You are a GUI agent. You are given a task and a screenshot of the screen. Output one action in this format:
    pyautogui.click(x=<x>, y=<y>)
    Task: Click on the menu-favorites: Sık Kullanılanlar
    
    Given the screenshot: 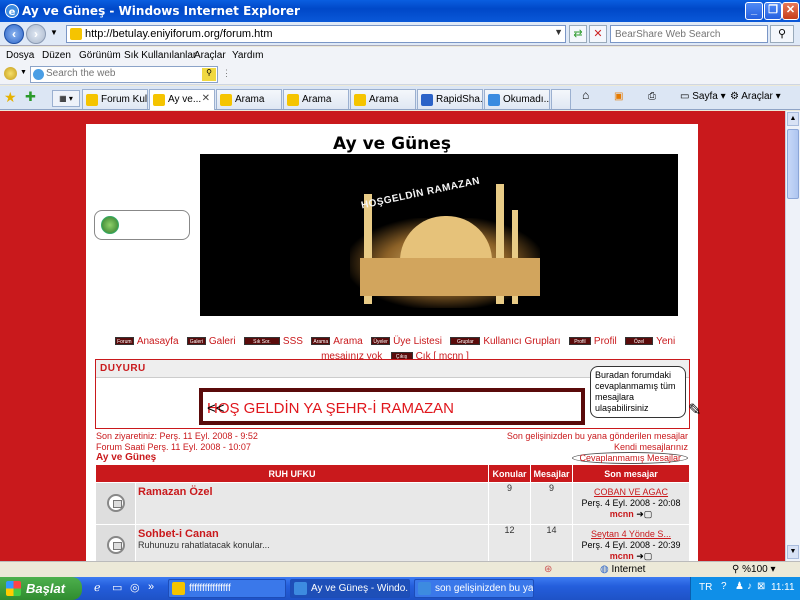 What is the action you would take?
    pyautogui.click(x=160, y=55)
    